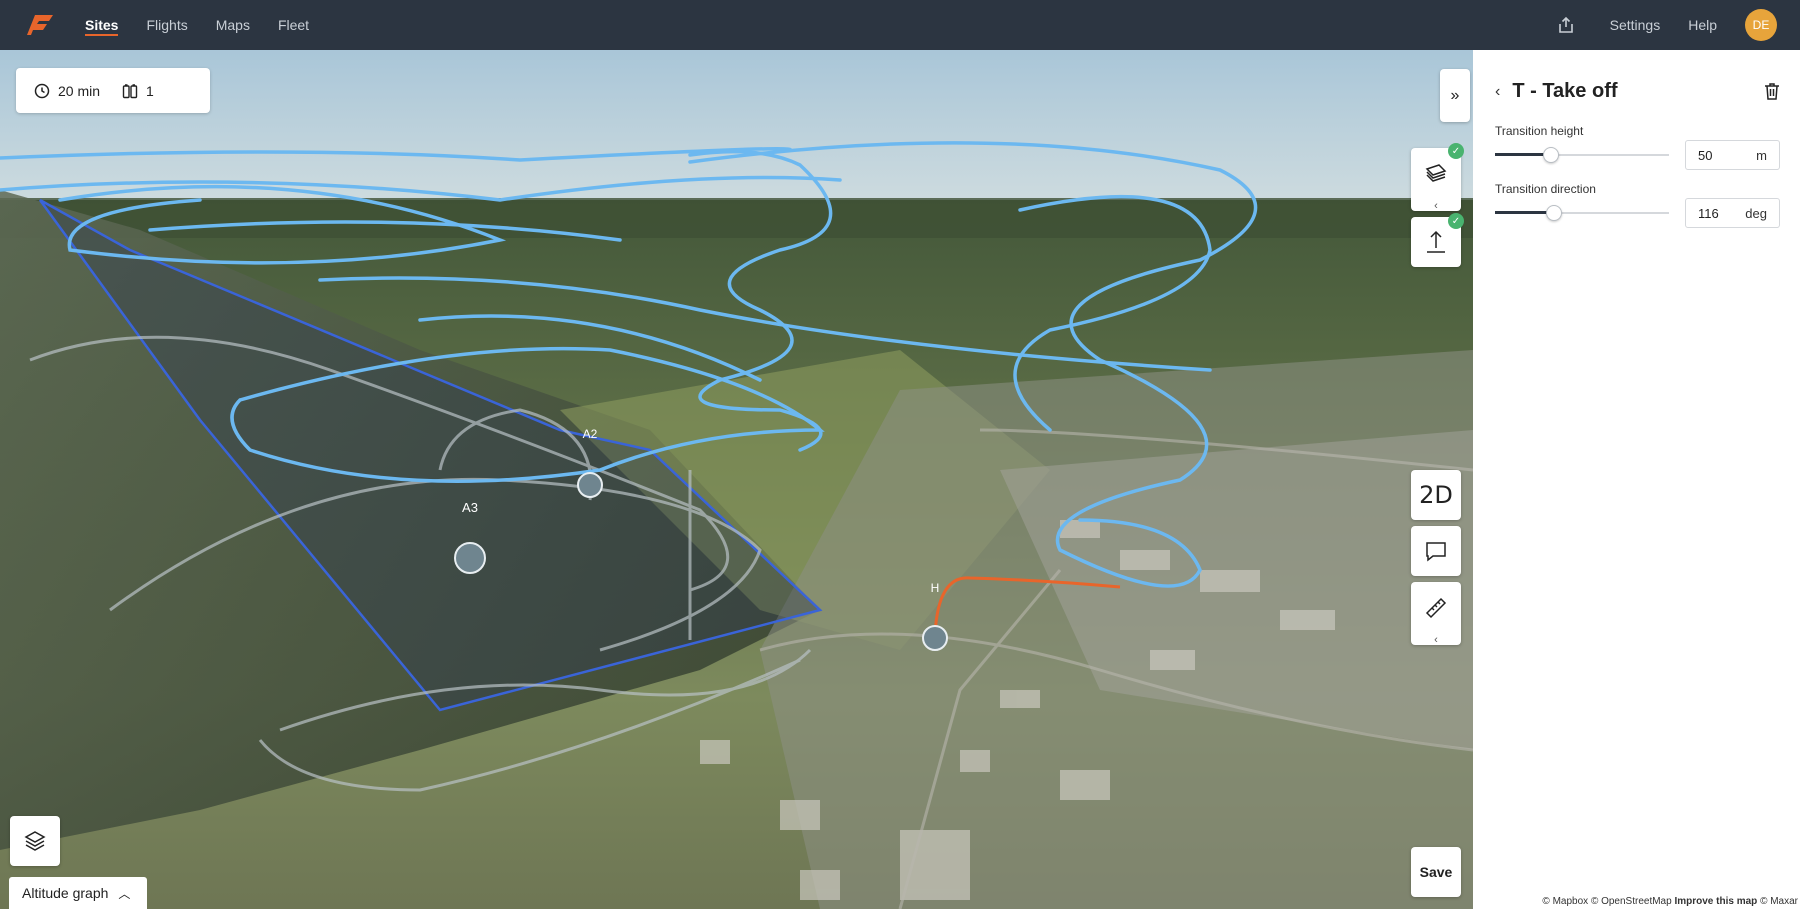 Image resolution: width=1800 pixels, height=909 pixels. Describe the element at coordinates (1761, 25) in the screenshot. I see `user-avatar: DE` at that location.